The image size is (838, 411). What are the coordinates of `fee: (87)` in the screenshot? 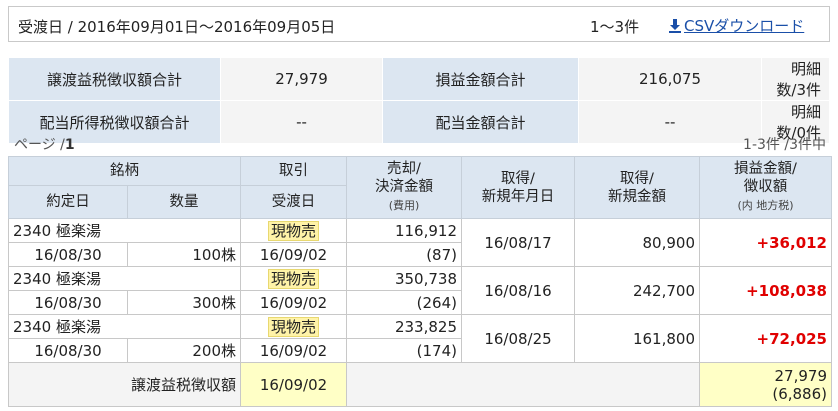 It's located at (404, 254).